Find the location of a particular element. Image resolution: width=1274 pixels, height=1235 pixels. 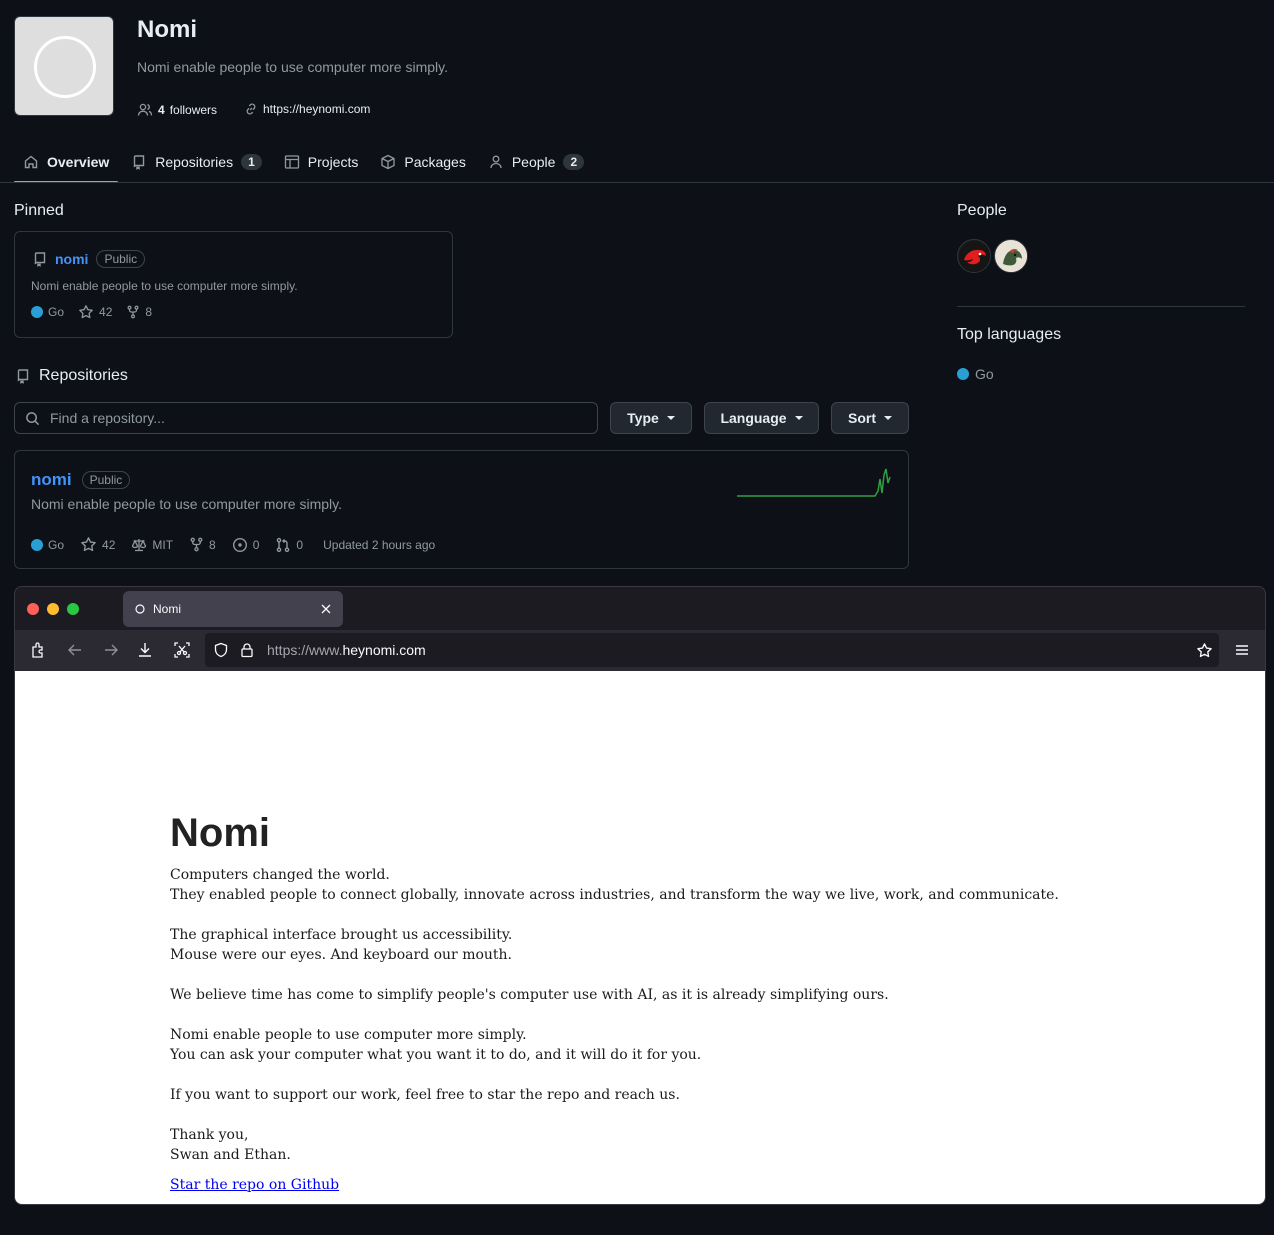

website-link: https://heynomi.com is located at coordinates (307, 109).